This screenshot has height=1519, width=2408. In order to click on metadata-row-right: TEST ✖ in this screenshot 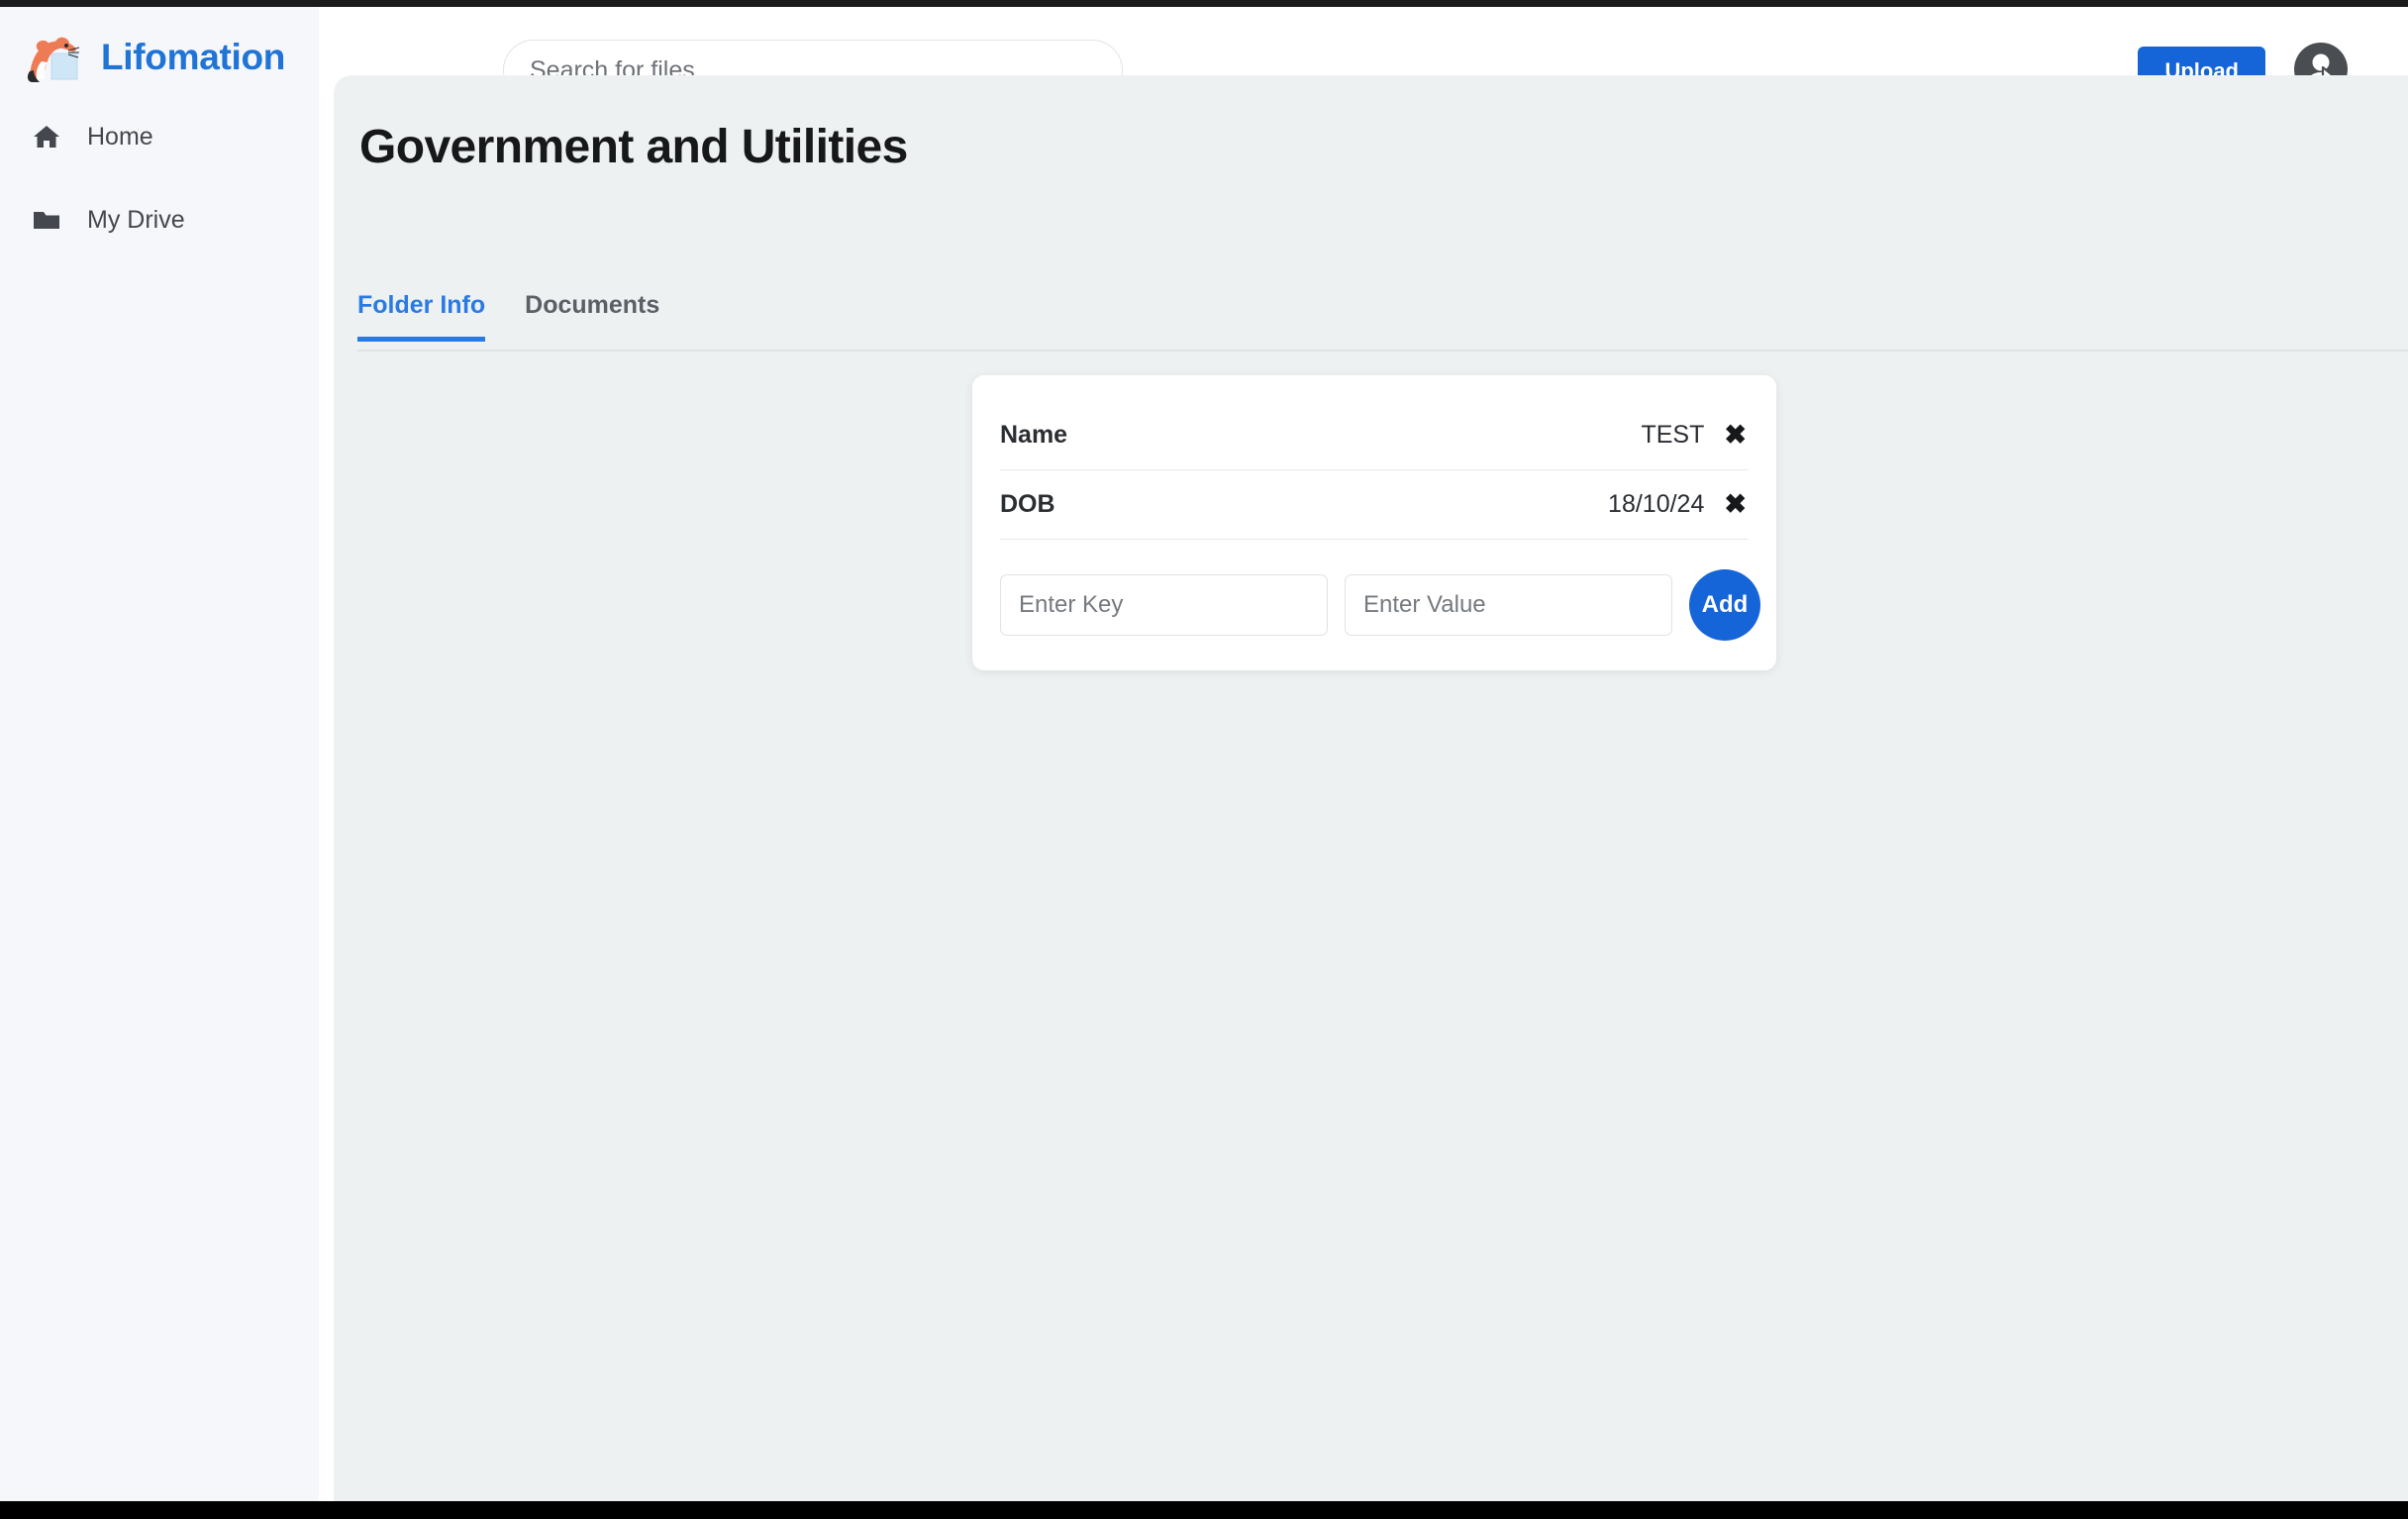, I will do `click(1695, 436)`.